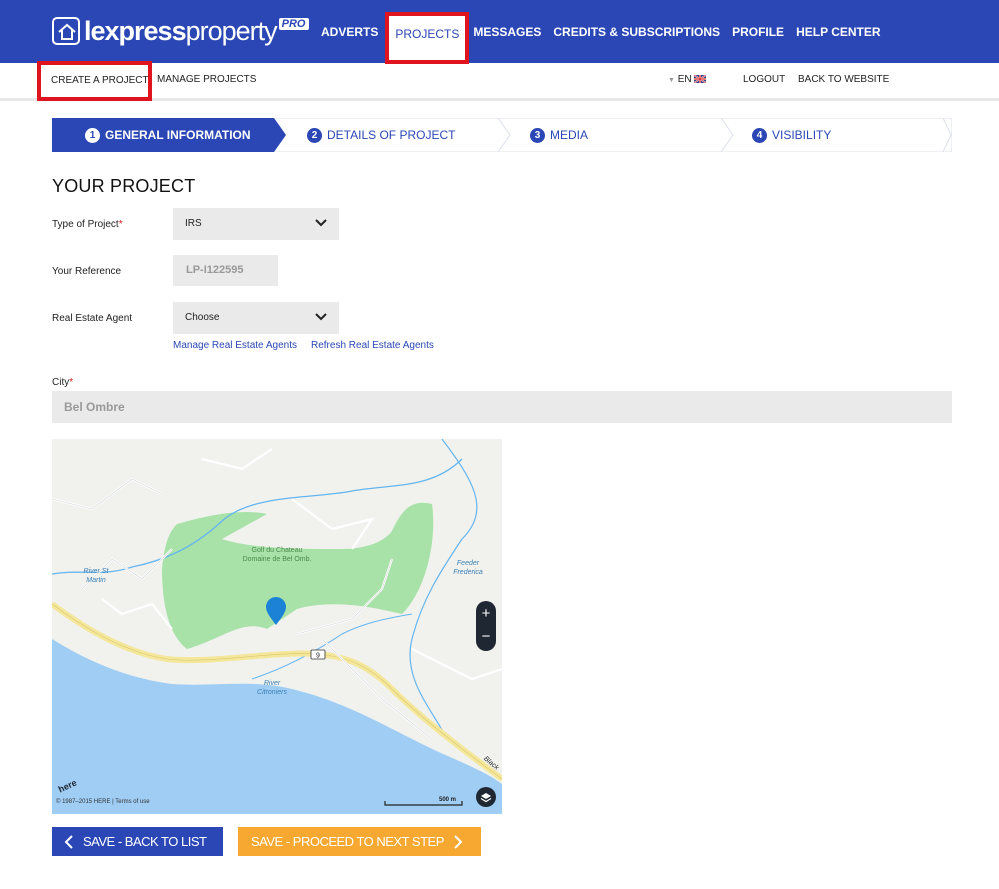  I want to click on golf-label: Golf du Chateau Domaine de Bel Omb., so click(277, 555).